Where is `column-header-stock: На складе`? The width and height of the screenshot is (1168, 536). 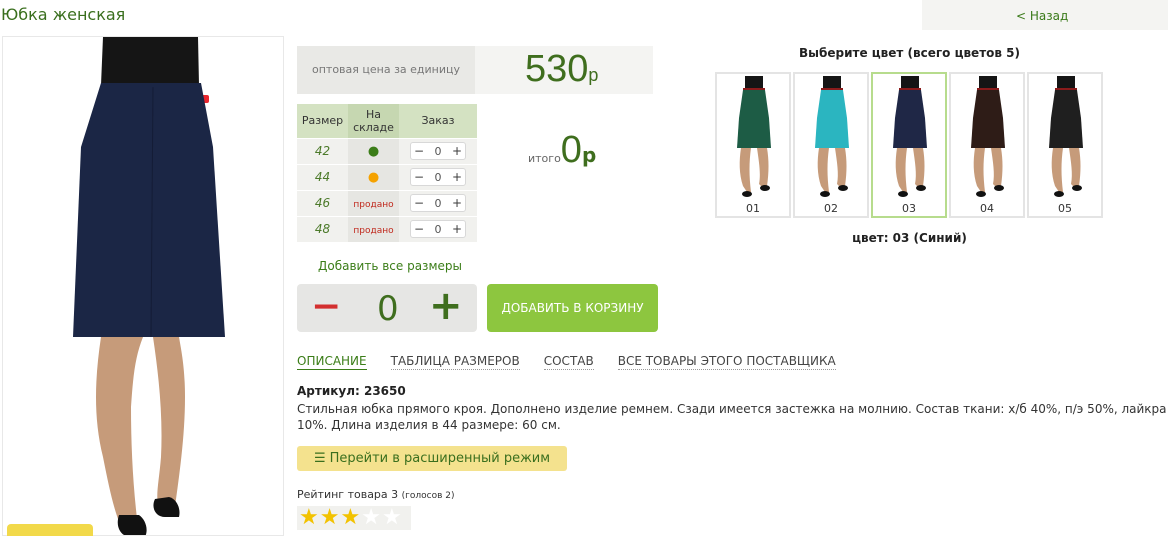
column-header-stock: На складе is located at coordinates (373, 121).